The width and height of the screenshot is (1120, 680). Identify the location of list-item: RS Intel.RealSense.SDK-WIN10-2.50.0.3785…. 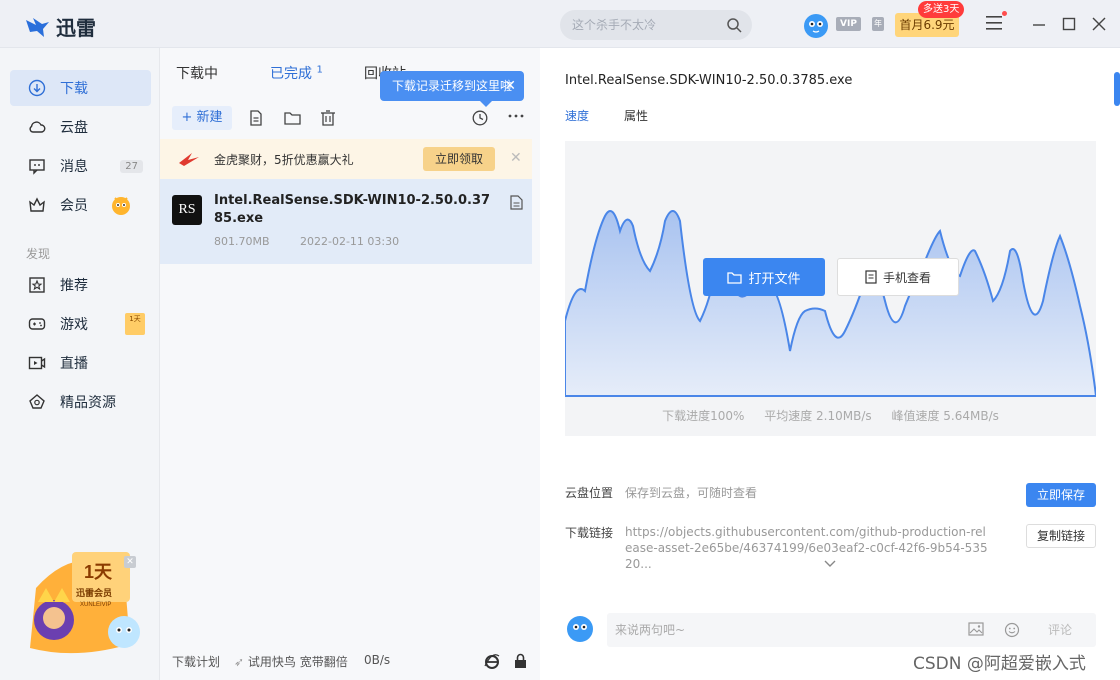
(346, 221).